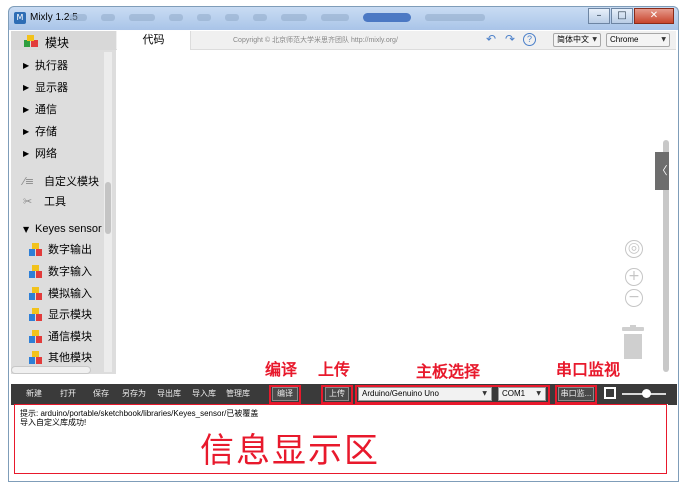  What do you see at coordinates (634, 298) in the screenshot?
I see `zoom-out-icon: −` at bounding box center [634, 298].